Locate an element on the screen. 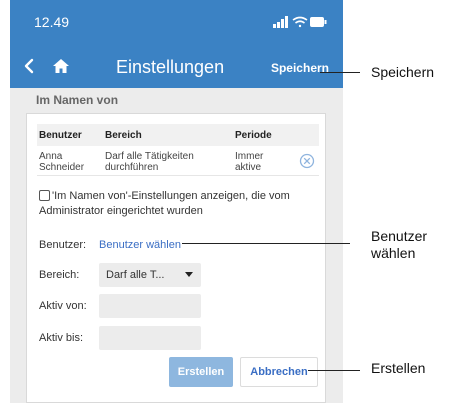 This screenshot has width=451, height=403. create-button: Erstellen is located at coordinates (201, 372).